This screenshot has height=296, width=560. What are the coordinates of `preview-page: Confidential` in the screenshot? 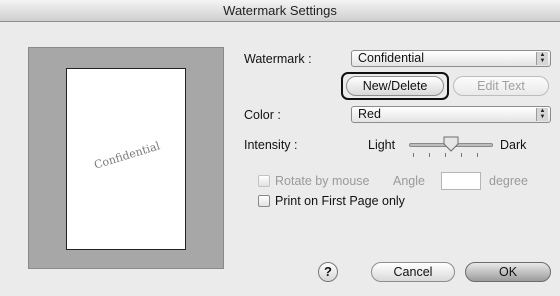 It's located at (126, 159).